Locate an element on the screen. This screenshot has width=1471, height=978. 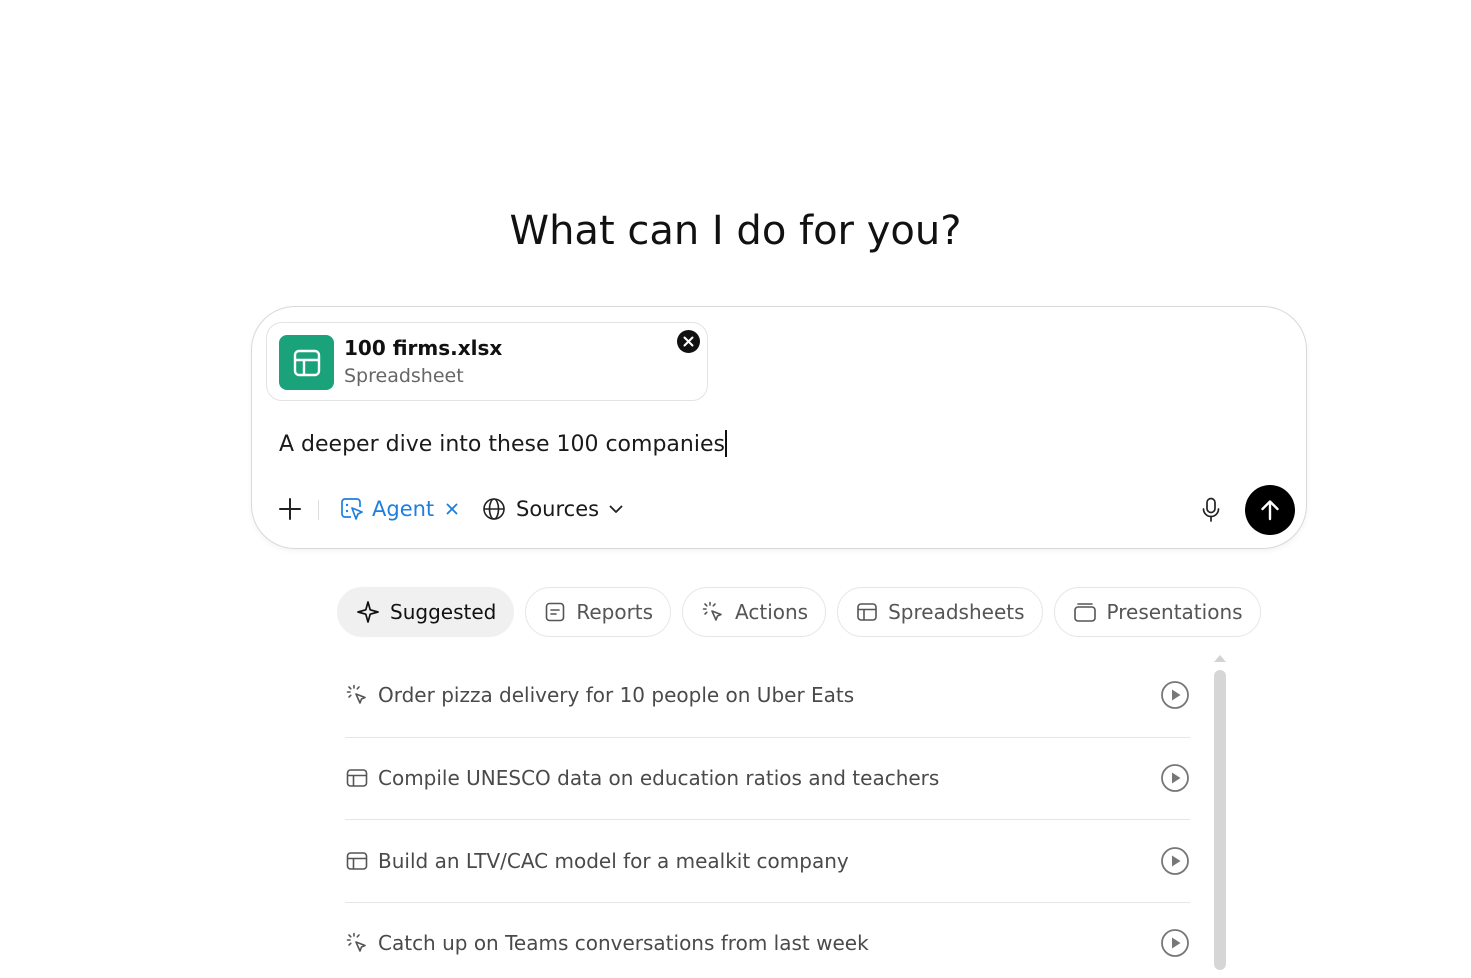
tab-label: Actions is located at coordinates (772, 612).